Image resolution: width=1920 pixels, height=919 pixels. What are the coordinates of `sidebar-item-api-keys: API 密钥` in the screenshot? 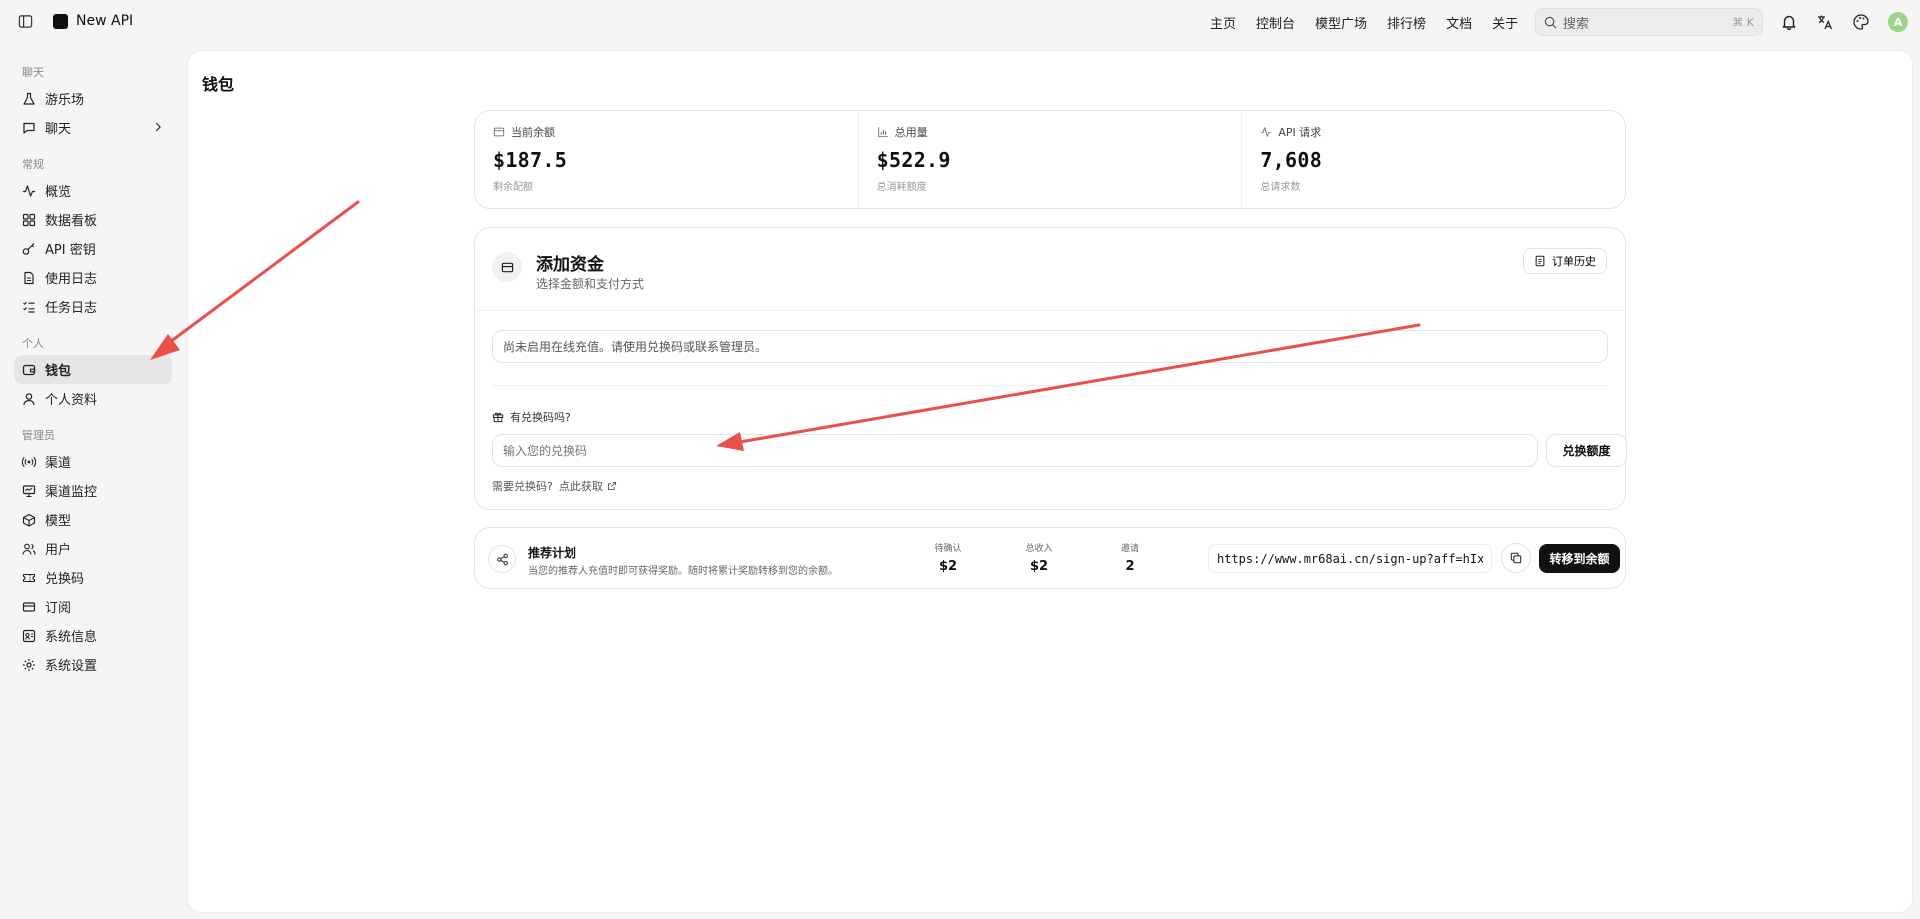 It's located at (93, 248).